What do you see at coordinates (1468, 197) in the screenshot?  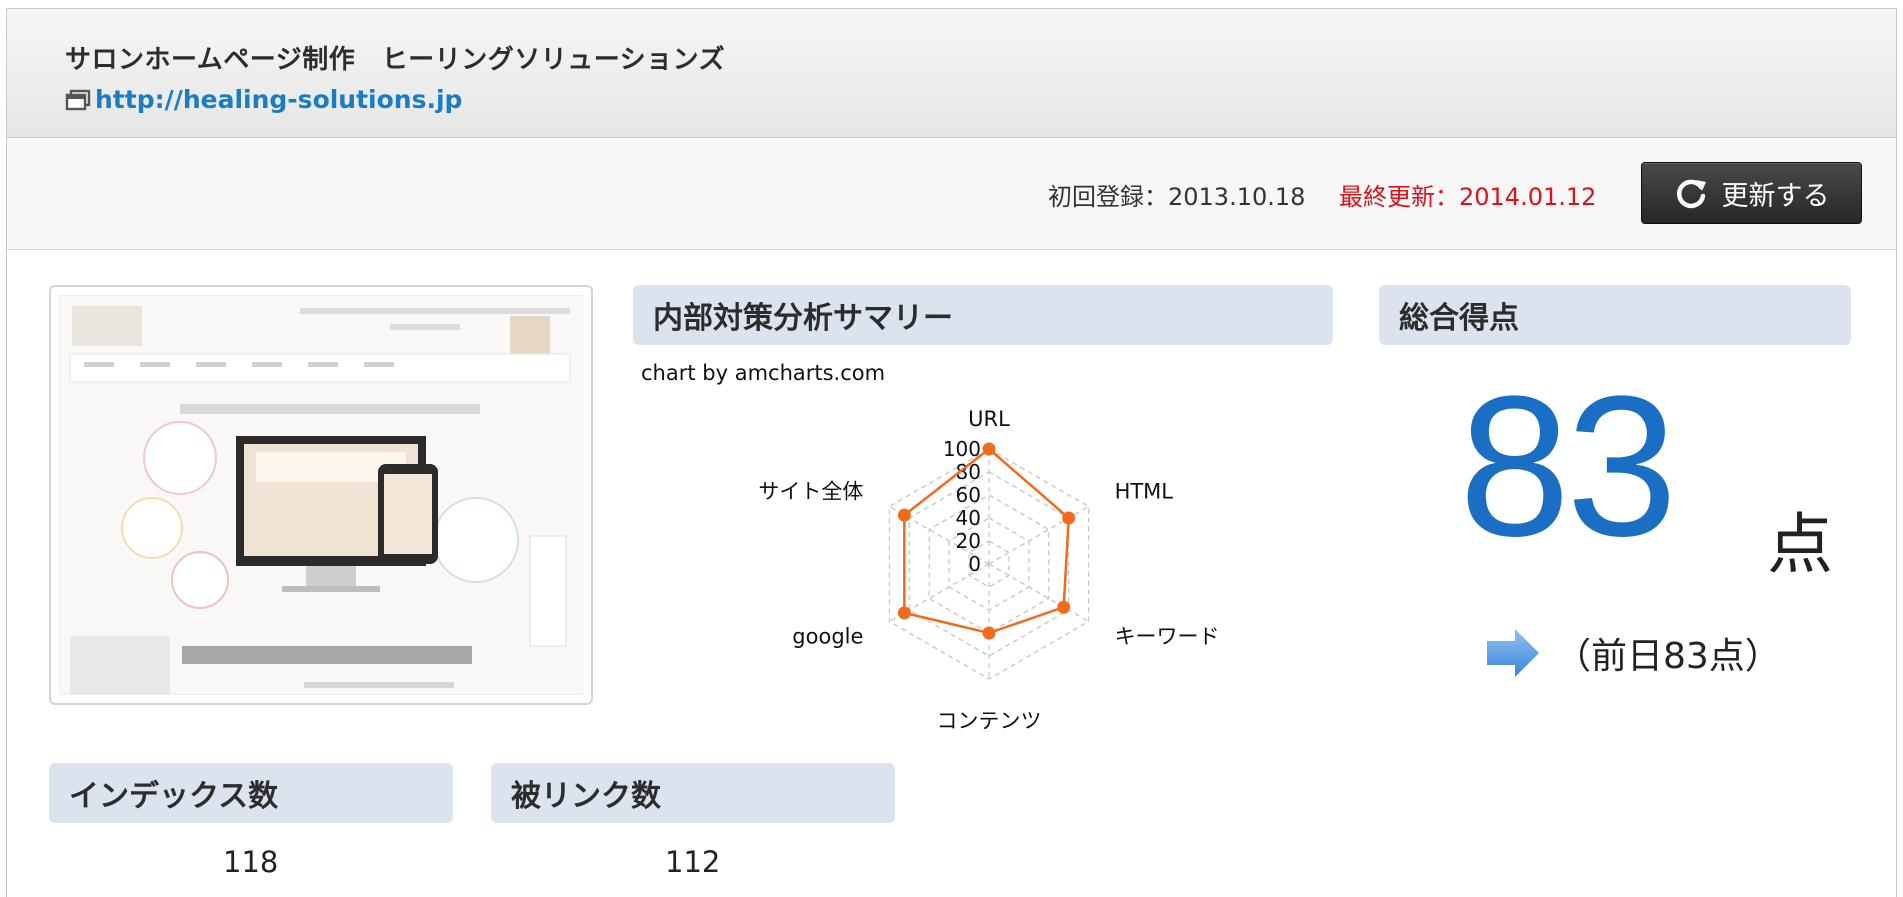 I see `last-updated-date: 最終更新：2014.01.12` at bounding box center [1468, 197].